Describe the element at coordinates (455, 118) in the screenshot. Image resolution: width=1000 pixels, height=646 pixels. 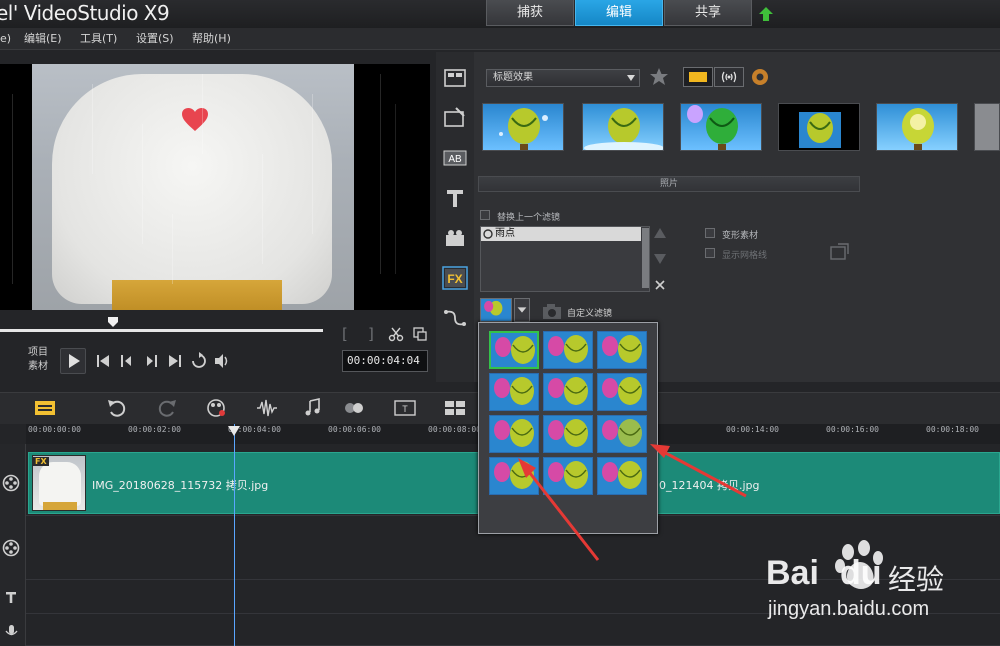
I see `instant-project-icon` at that location.